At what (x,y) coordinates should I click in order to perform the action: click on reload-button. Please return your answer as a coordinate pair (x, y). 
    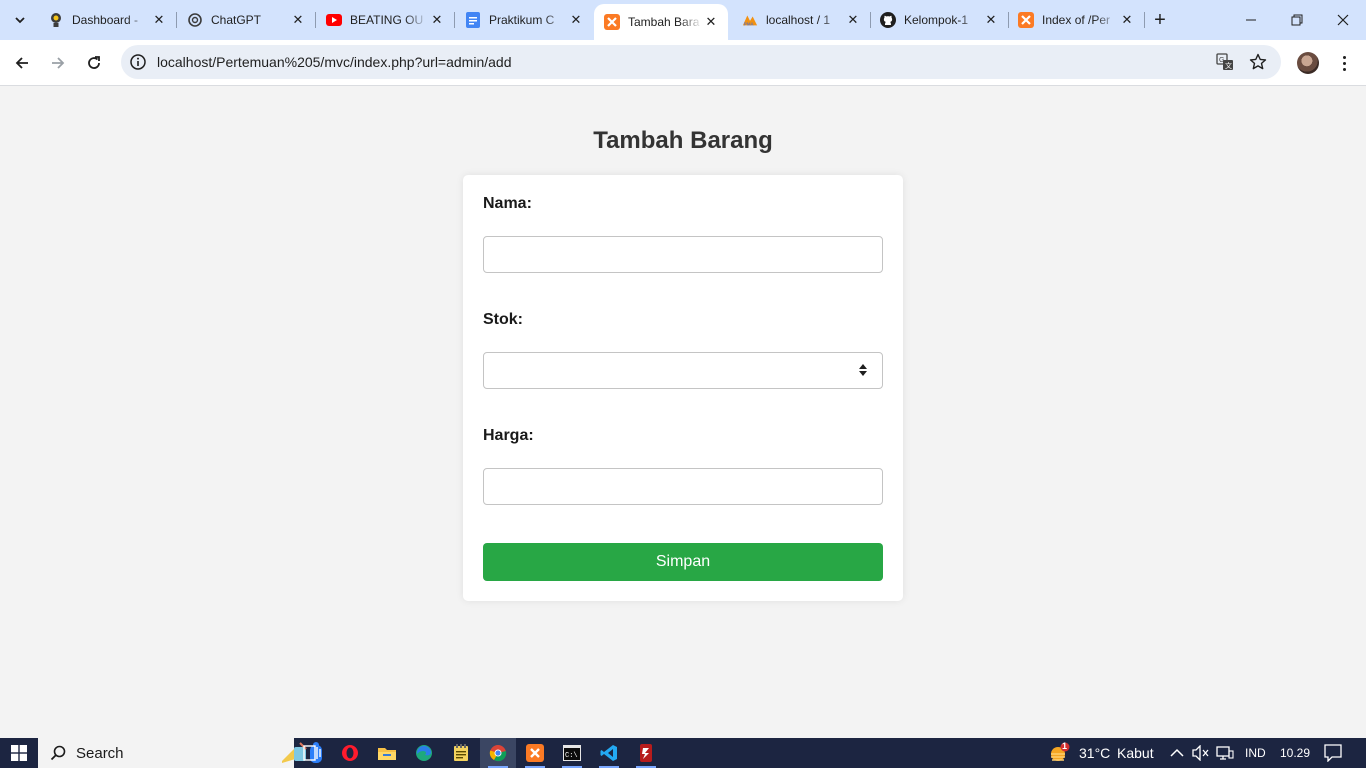
    Looking at the image, I should click on (94, 63).